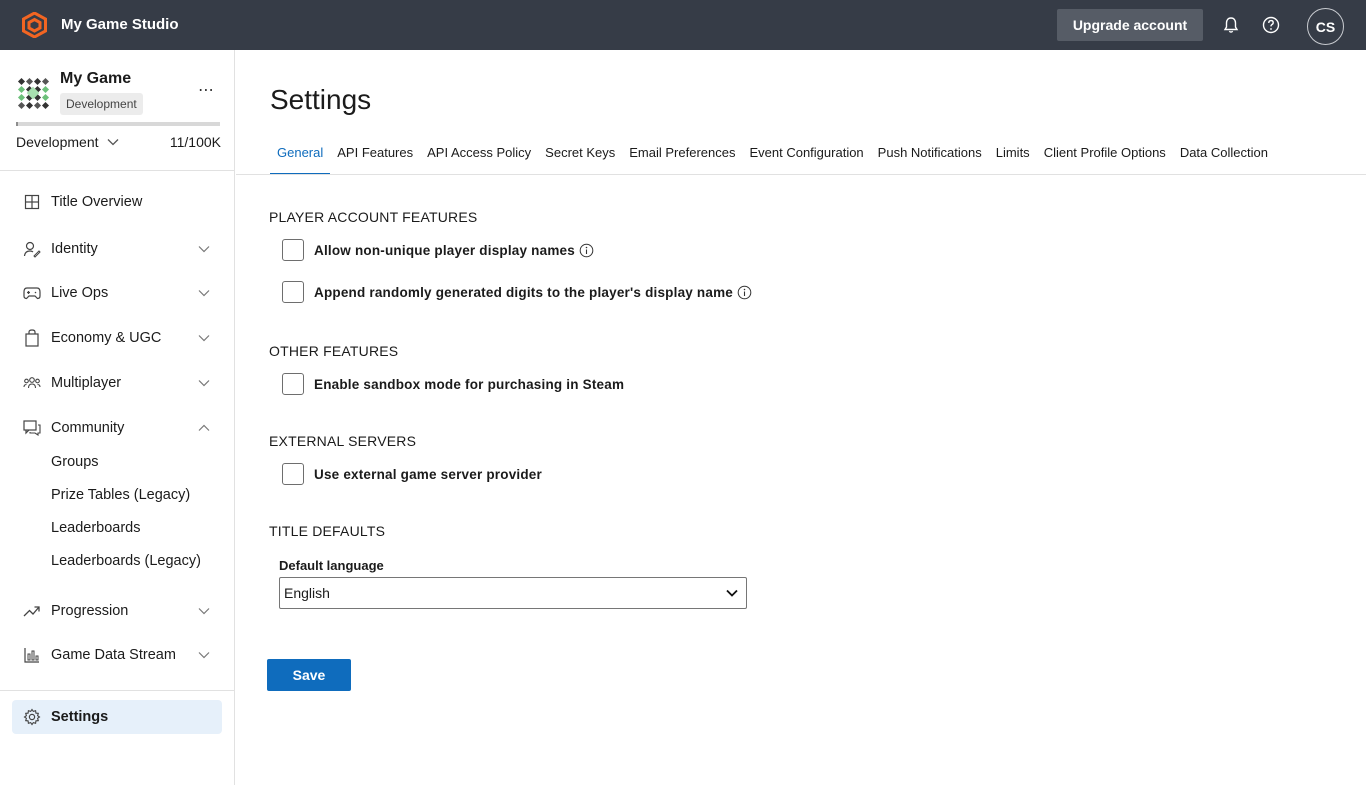 Image resolution: width=1366 pixels, height=785 pixels. What do you see at coordinates (32, 717) in the screenshot?
I see `gear-icon` at bounding box center [32, 717].